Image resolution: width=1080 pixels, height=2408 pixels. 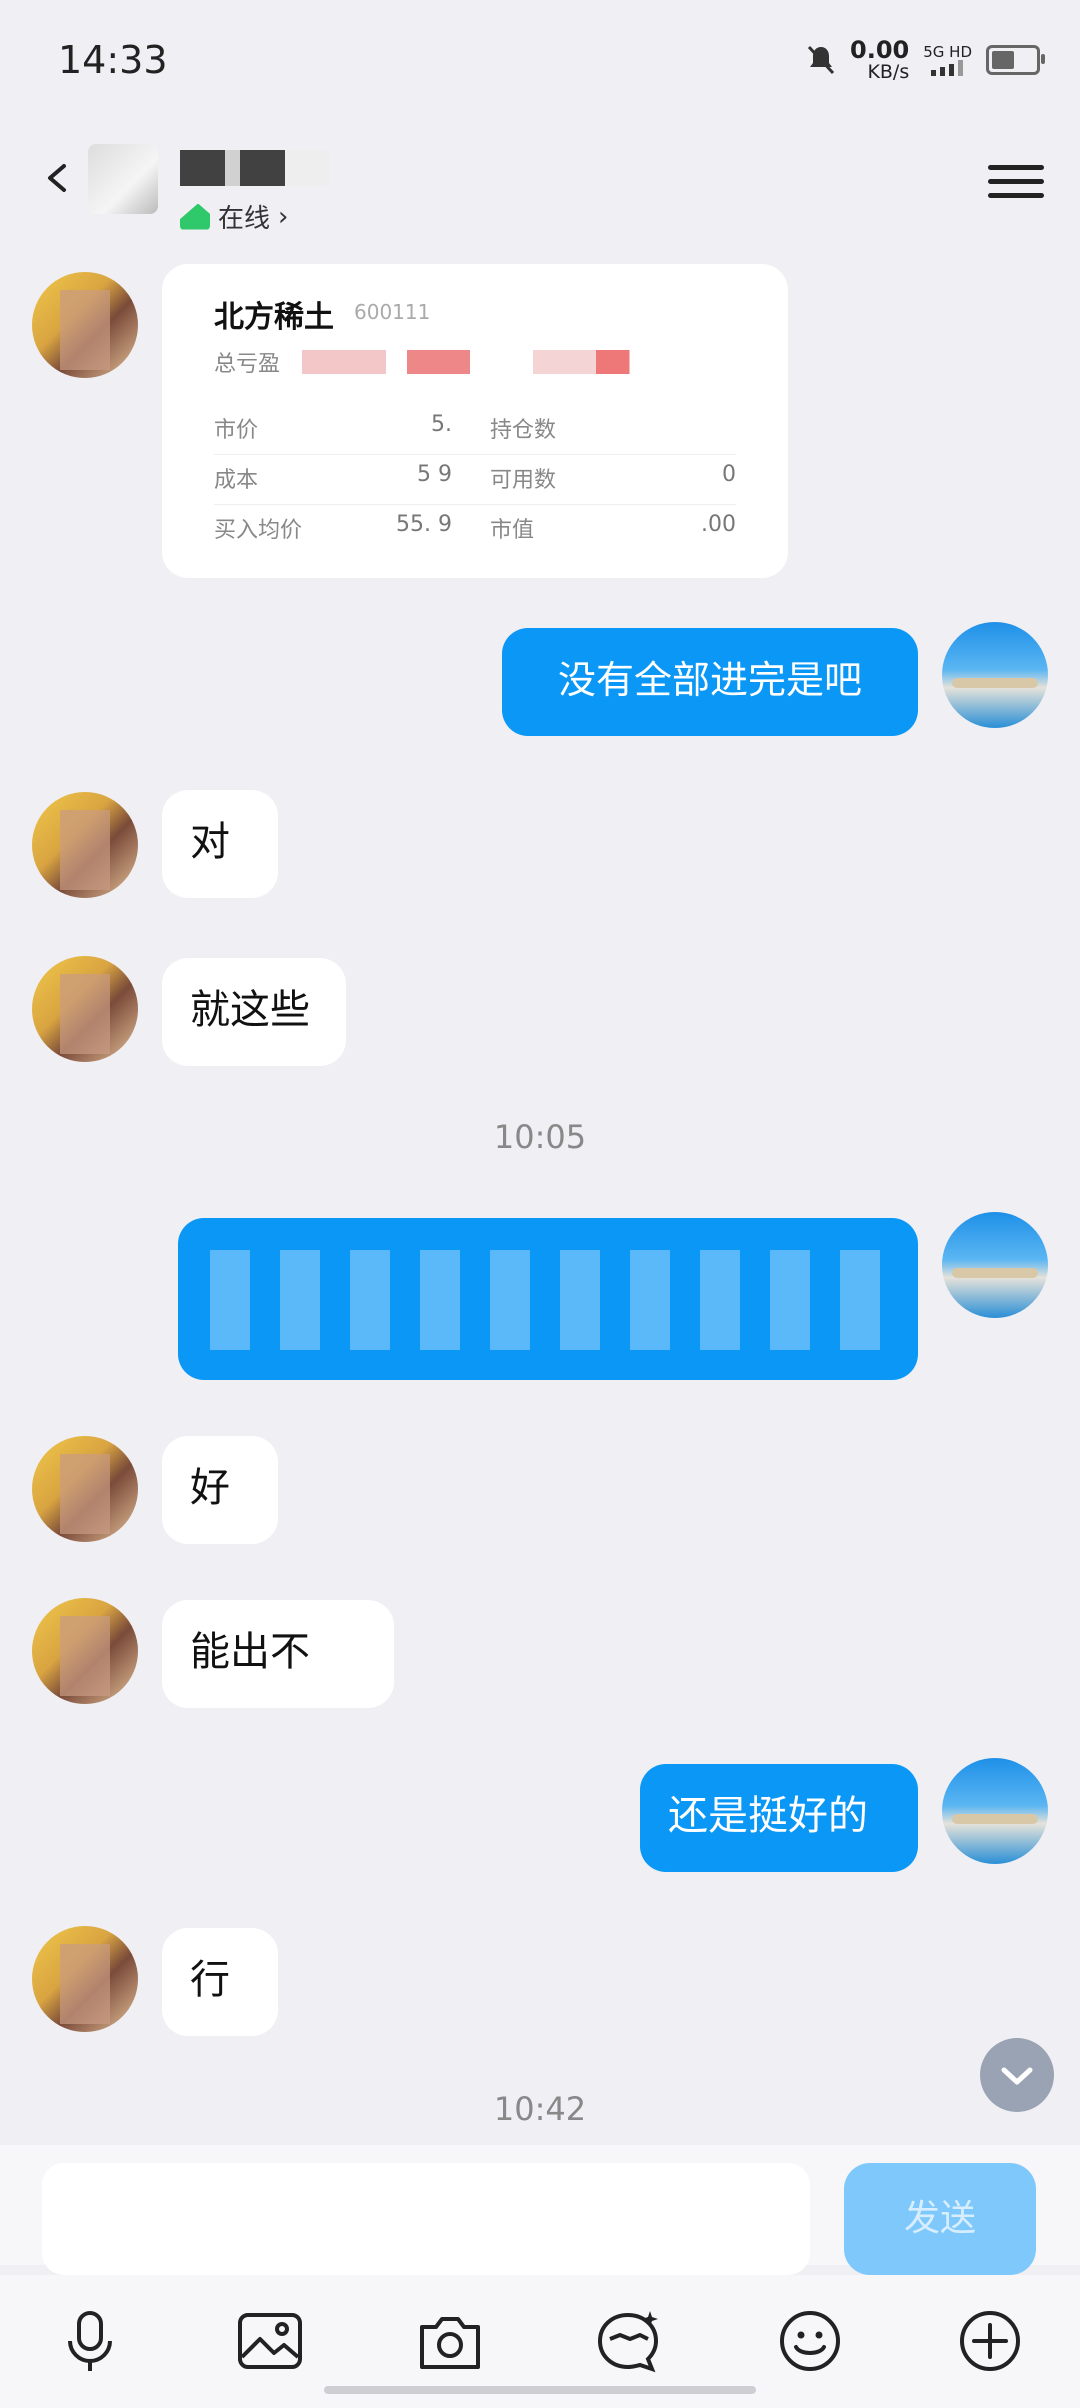 What do you see at coordinates (254, 1012) in the screenshot?
I see `message-bubble-incoming: 就这些` at bounding box center [254, 1012].